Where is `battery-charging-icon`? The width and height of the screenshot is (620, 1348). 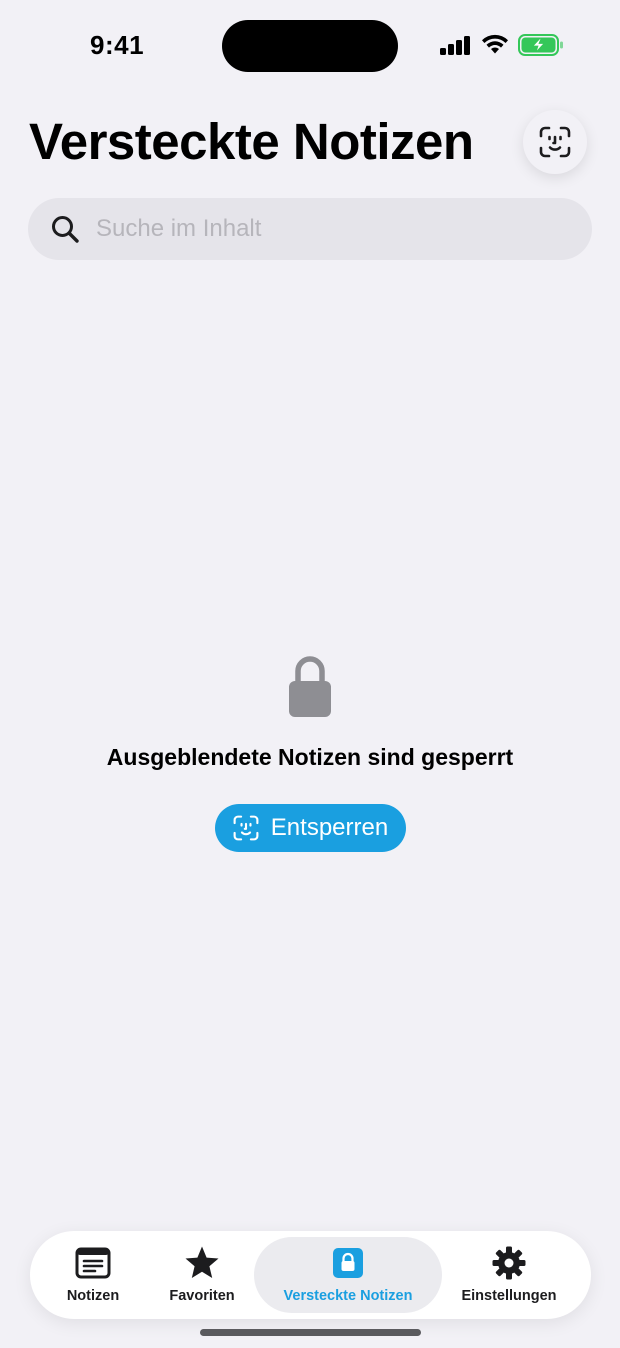 battery-charging-icon is located at coordinates (540, 45).